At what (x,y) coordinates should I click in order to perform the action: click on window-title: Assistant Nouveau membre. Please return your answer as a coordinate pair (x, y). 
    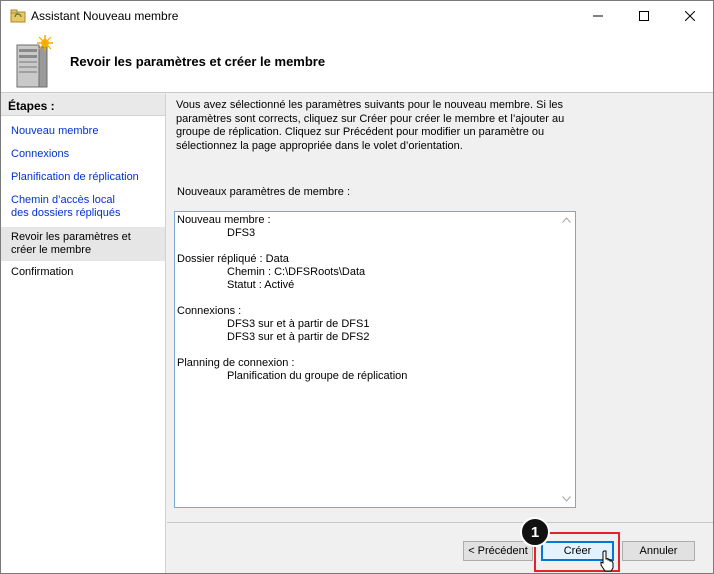
    Looking at the image, I should click on (105, 16).